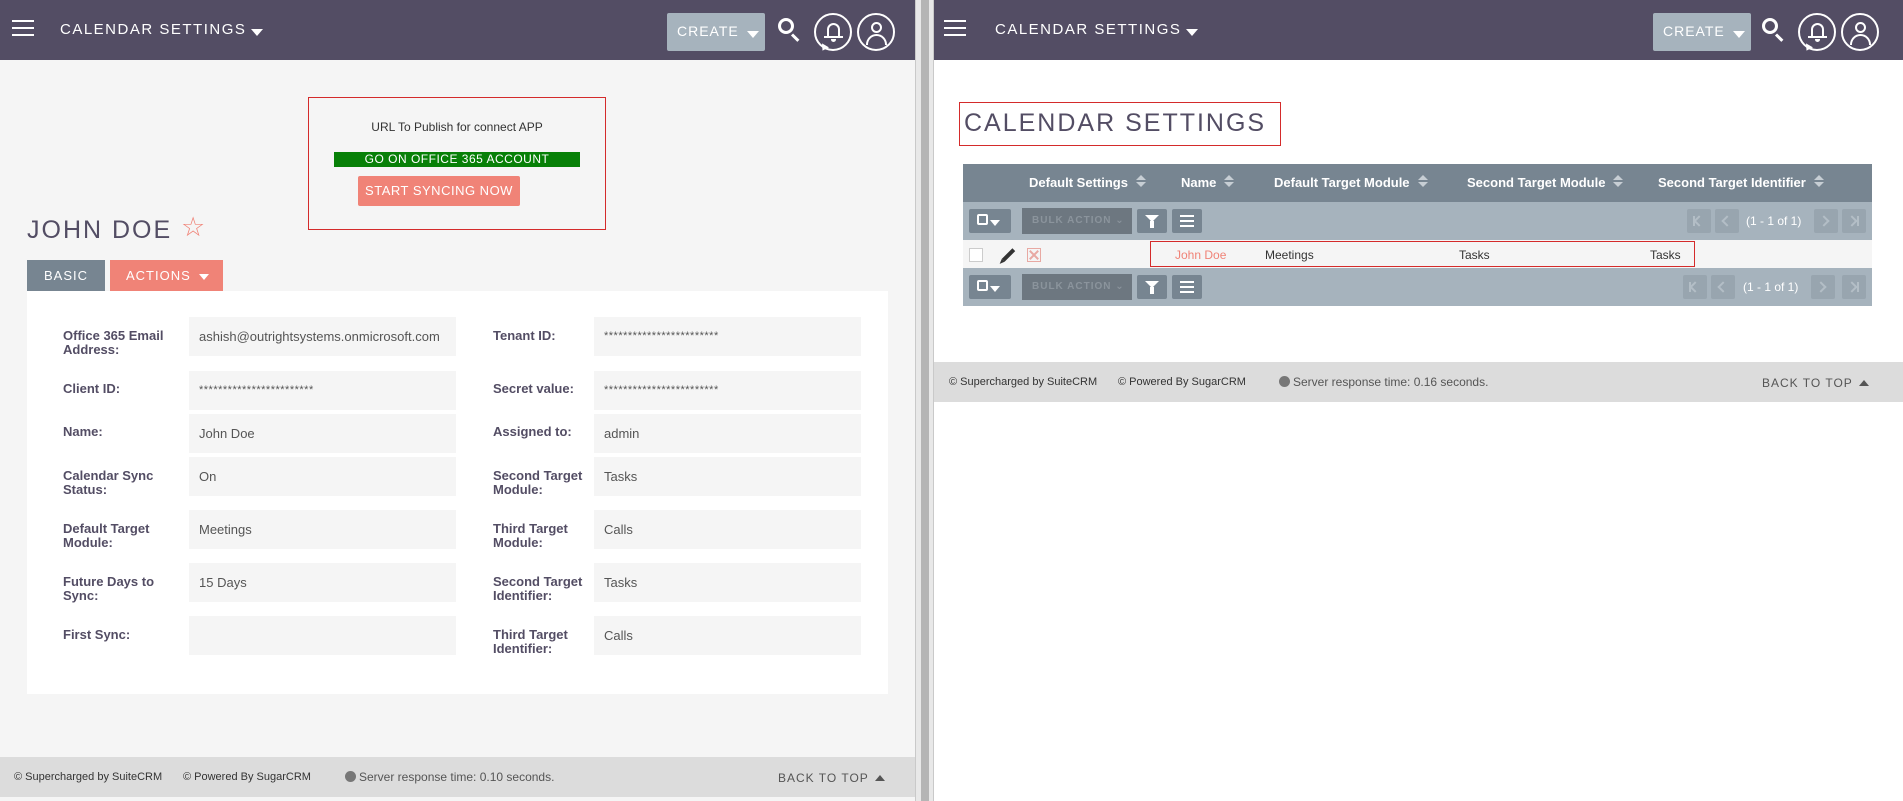  I want to click on list-icon, so click(1187, 287).